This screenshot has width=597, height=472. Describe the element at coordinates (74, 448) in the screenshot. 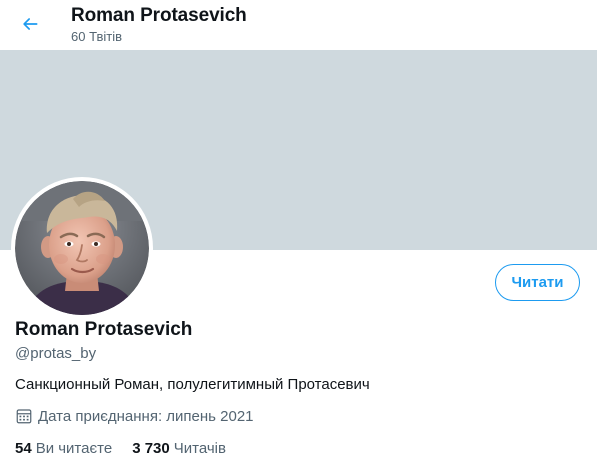

I see `following-label: Ви читаєте` at that location.